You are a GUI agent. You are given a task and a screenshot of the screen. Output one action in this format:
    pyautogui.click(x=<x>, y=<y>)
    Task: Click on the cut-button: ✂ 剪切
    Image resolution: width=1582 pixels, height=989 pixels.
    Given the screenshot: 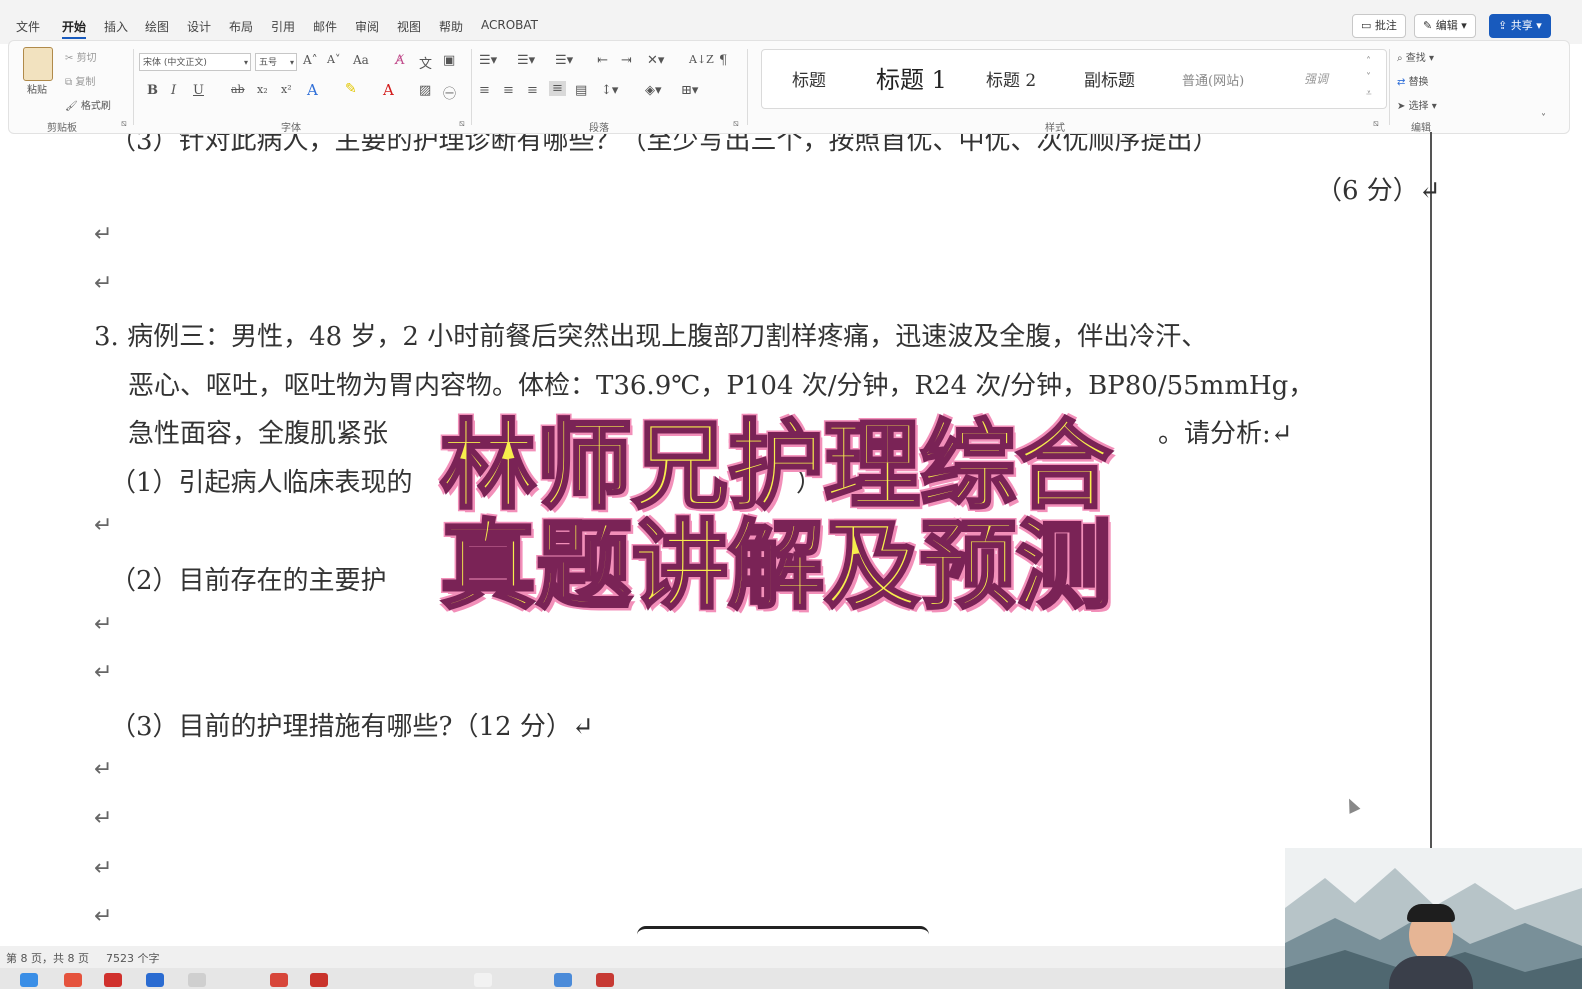 What is the action you would take?
    pyautogui.click(x=81, y=56)
    